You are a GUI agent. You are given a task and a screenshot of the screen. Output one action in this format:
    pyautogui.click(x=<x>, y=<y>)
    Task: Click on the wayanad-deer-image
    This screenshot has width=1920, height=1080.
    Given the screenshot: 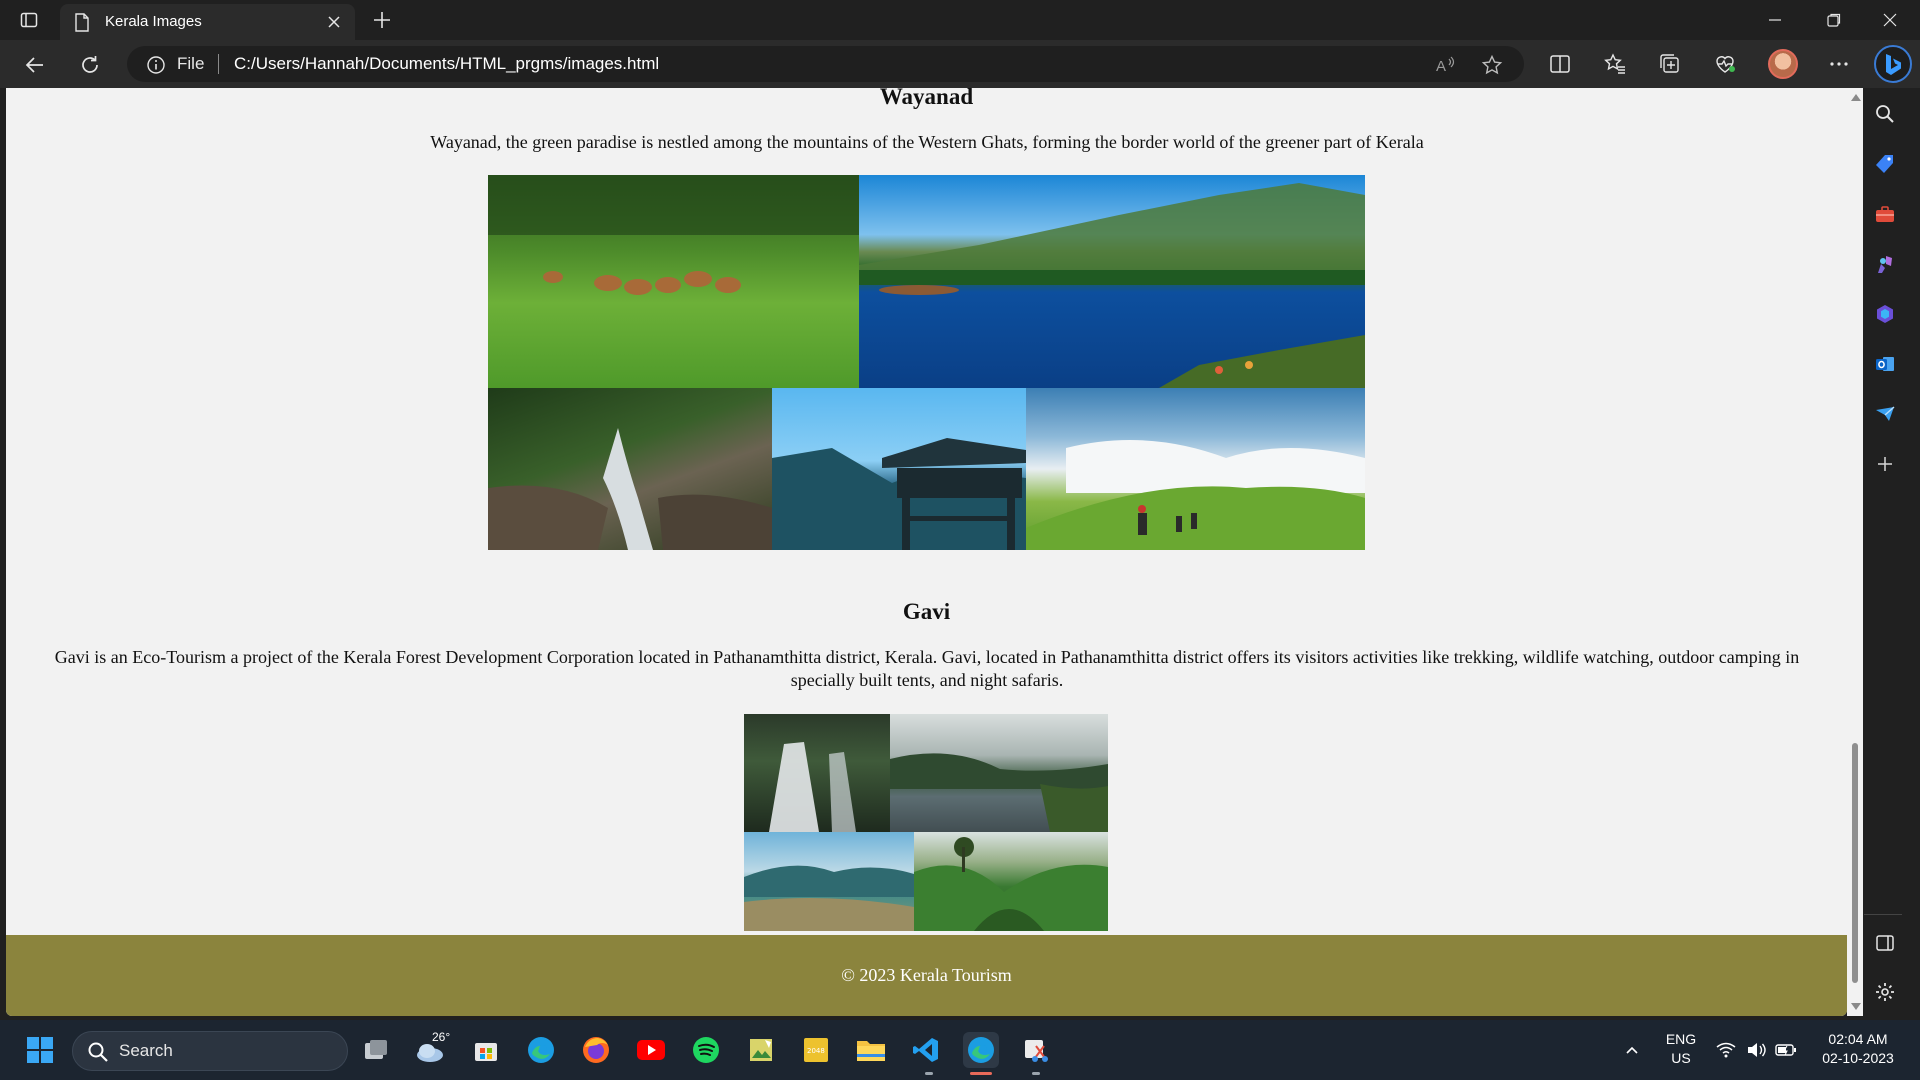 What is the action you would take?
    pyautogui.click(x=673, y=281)
    